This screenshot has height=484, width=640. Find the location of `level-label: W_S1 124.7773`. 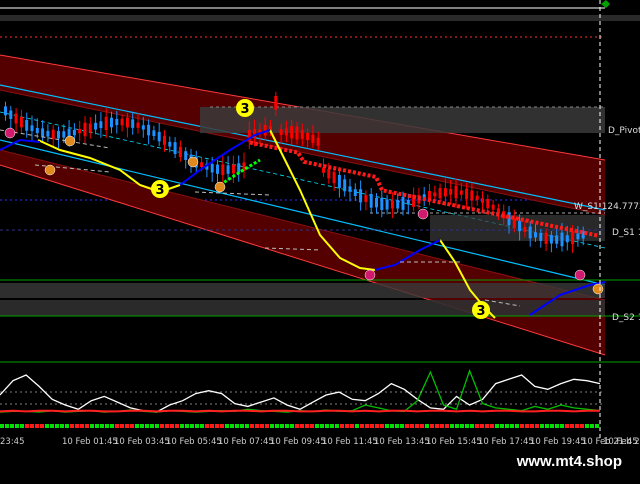

level-label: W_S1 124.7773 is located at coordinates (607, 207).